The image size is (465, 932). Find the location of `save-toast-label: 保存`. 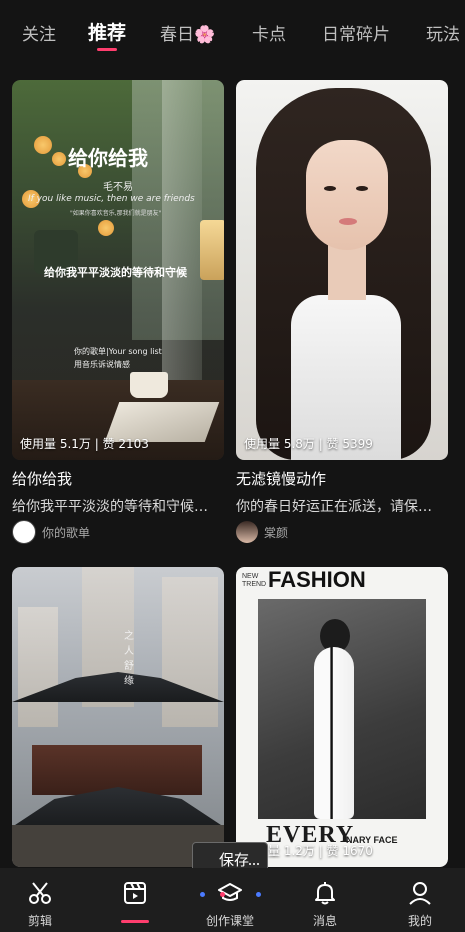

save-toast-label: 保存 is located at coordinates (234, 860).